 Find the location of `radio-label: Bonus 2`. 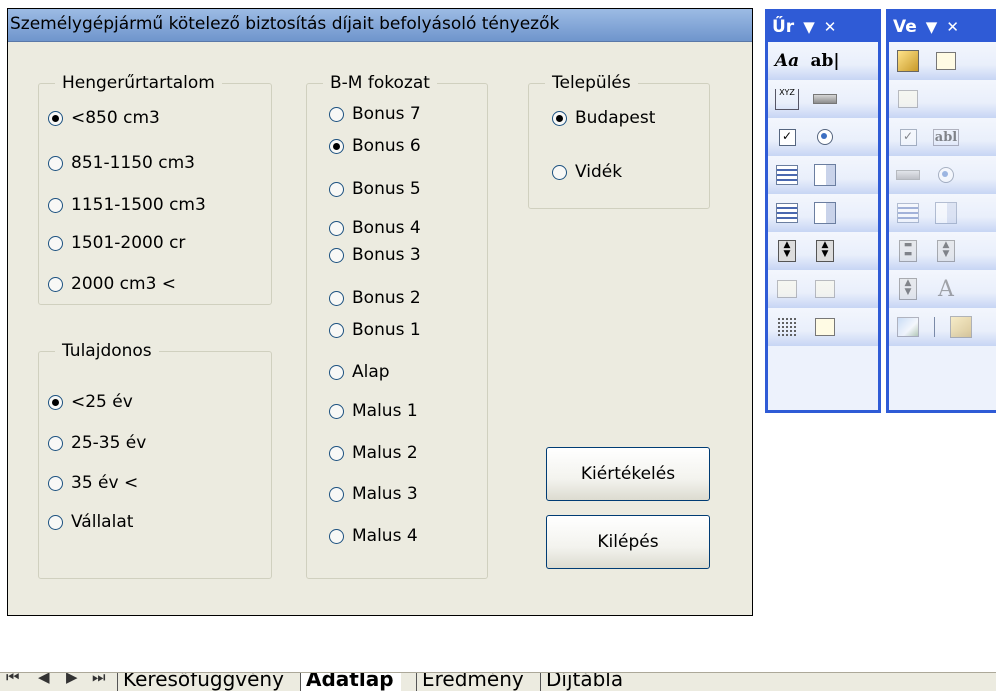

radio-label: Bonus 2 is located at coordinates (386, 298).